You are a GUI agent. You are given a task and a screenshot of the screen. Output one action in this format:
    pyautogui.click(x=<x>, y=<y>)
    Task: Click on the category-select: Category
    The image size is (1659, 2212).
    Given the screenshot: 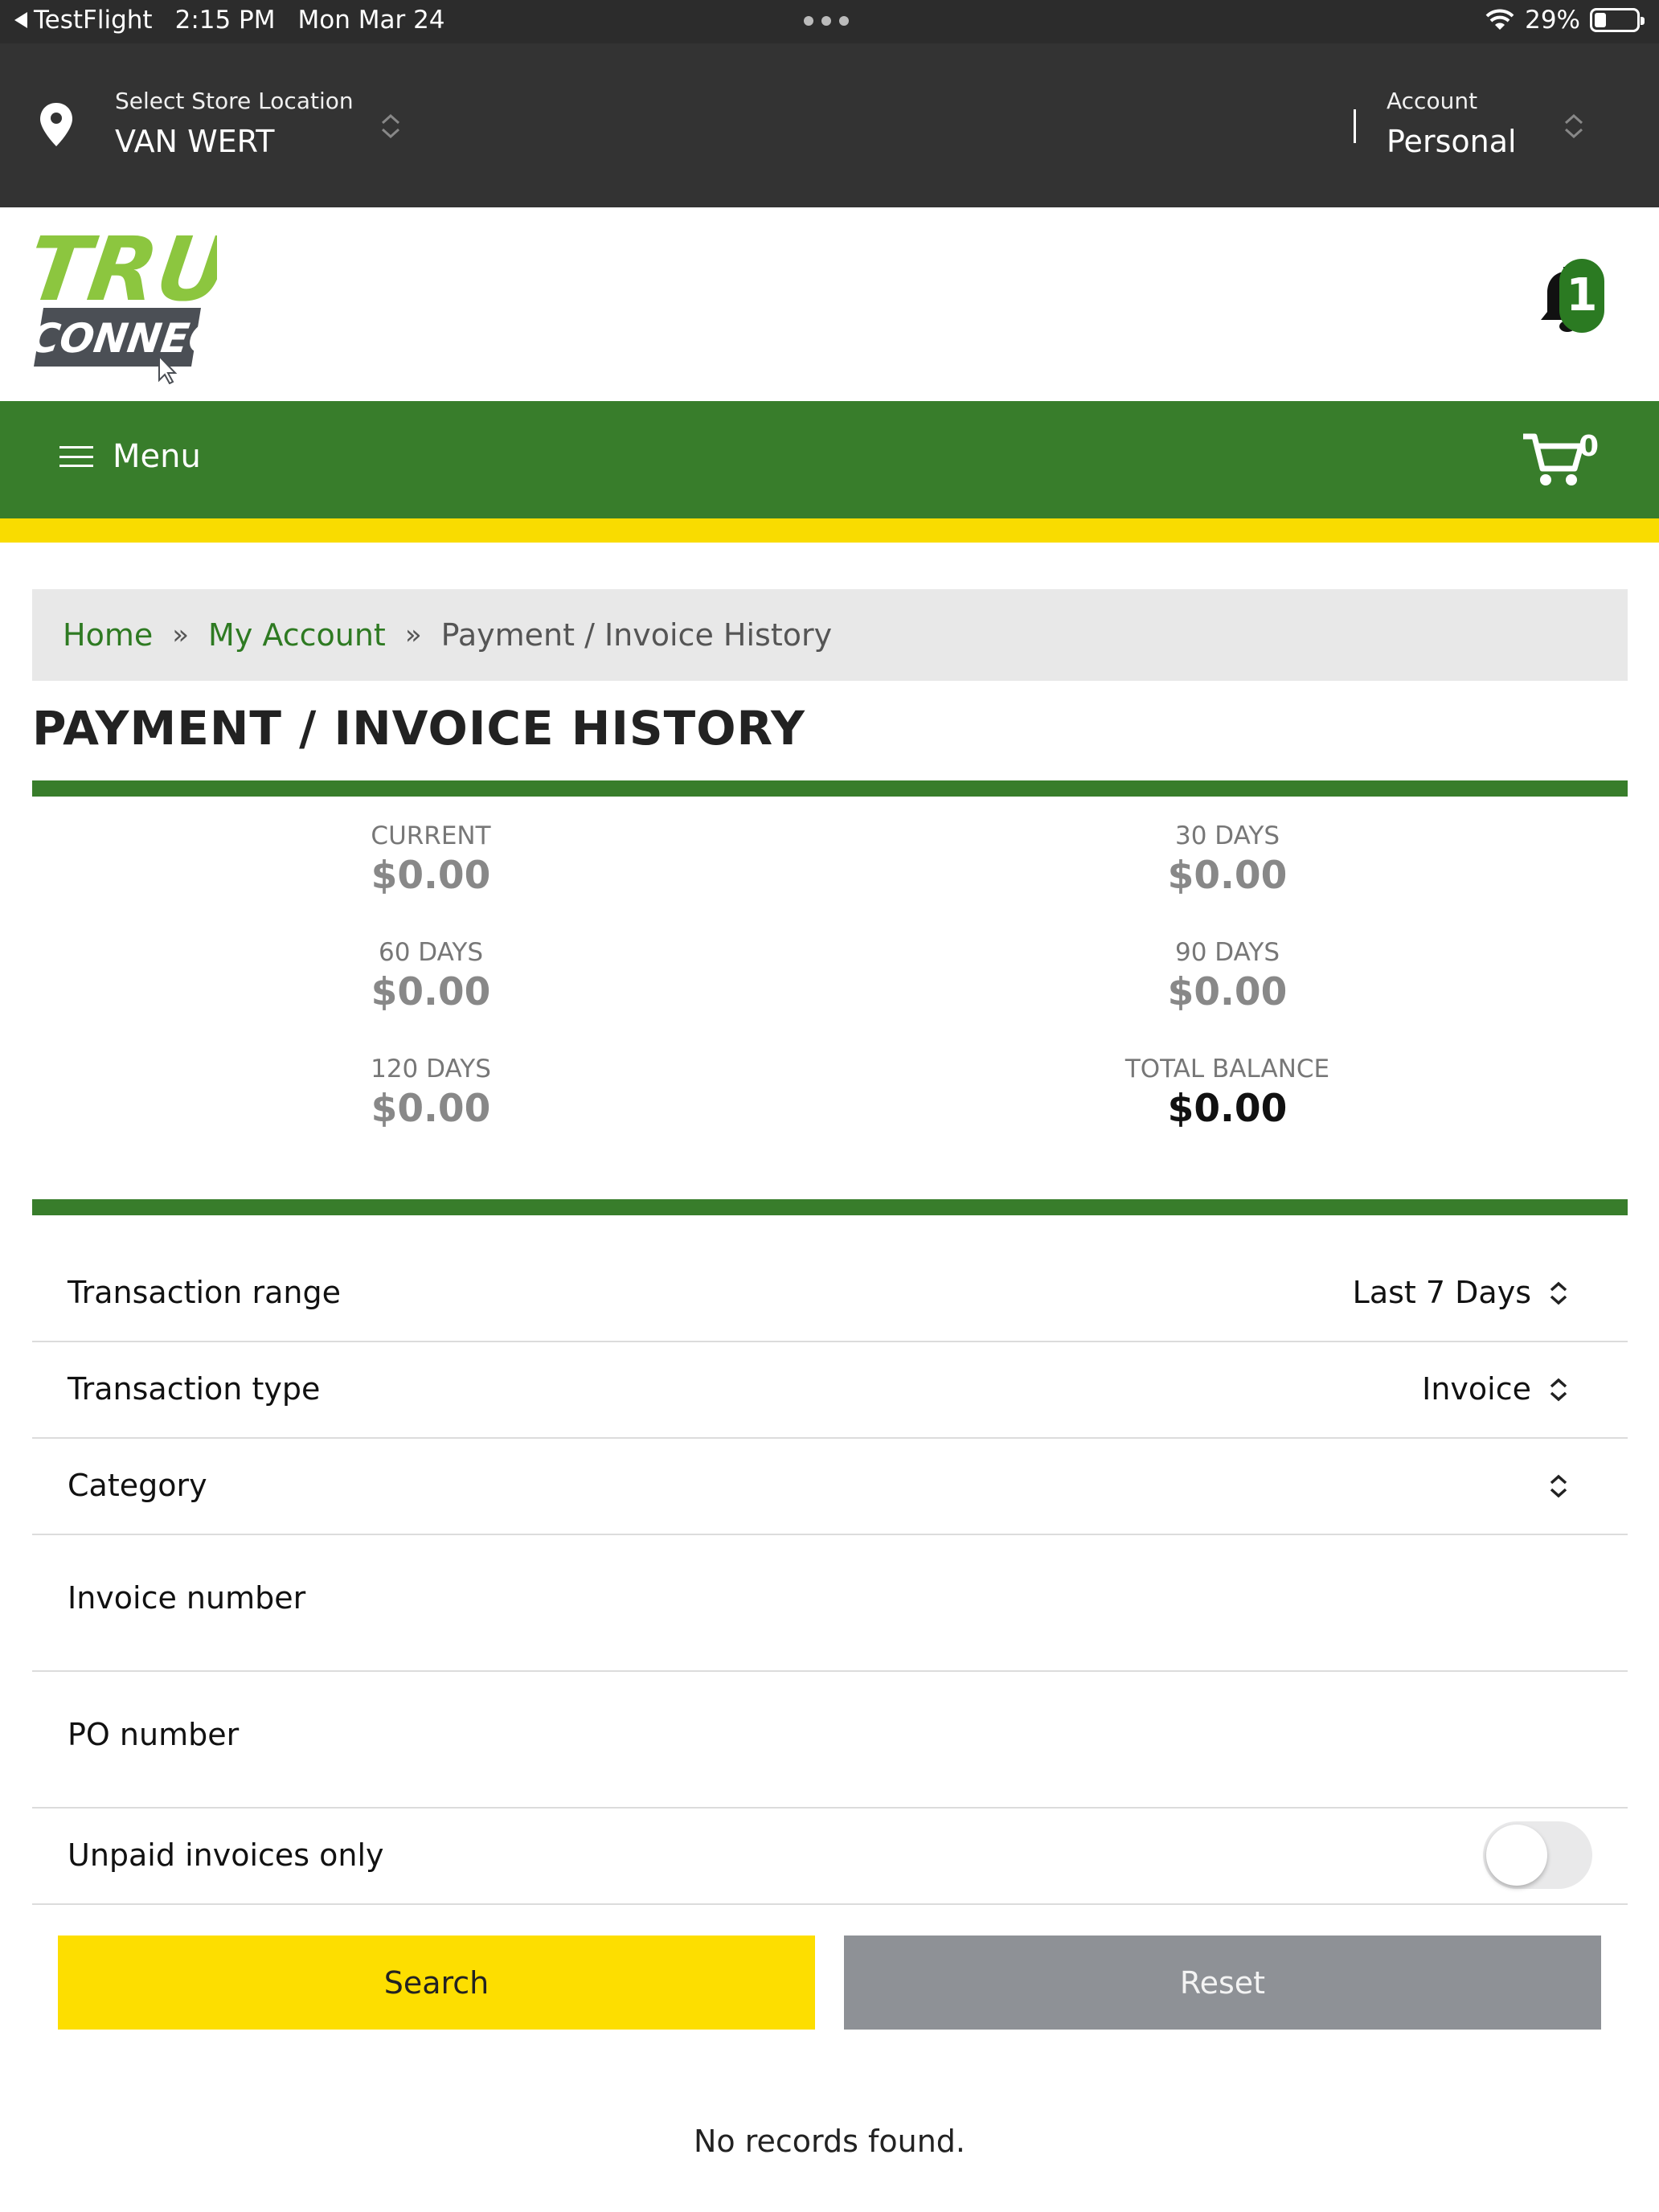 What is the action you would take?
    pyautogui.click(x=830, y=1487)
    